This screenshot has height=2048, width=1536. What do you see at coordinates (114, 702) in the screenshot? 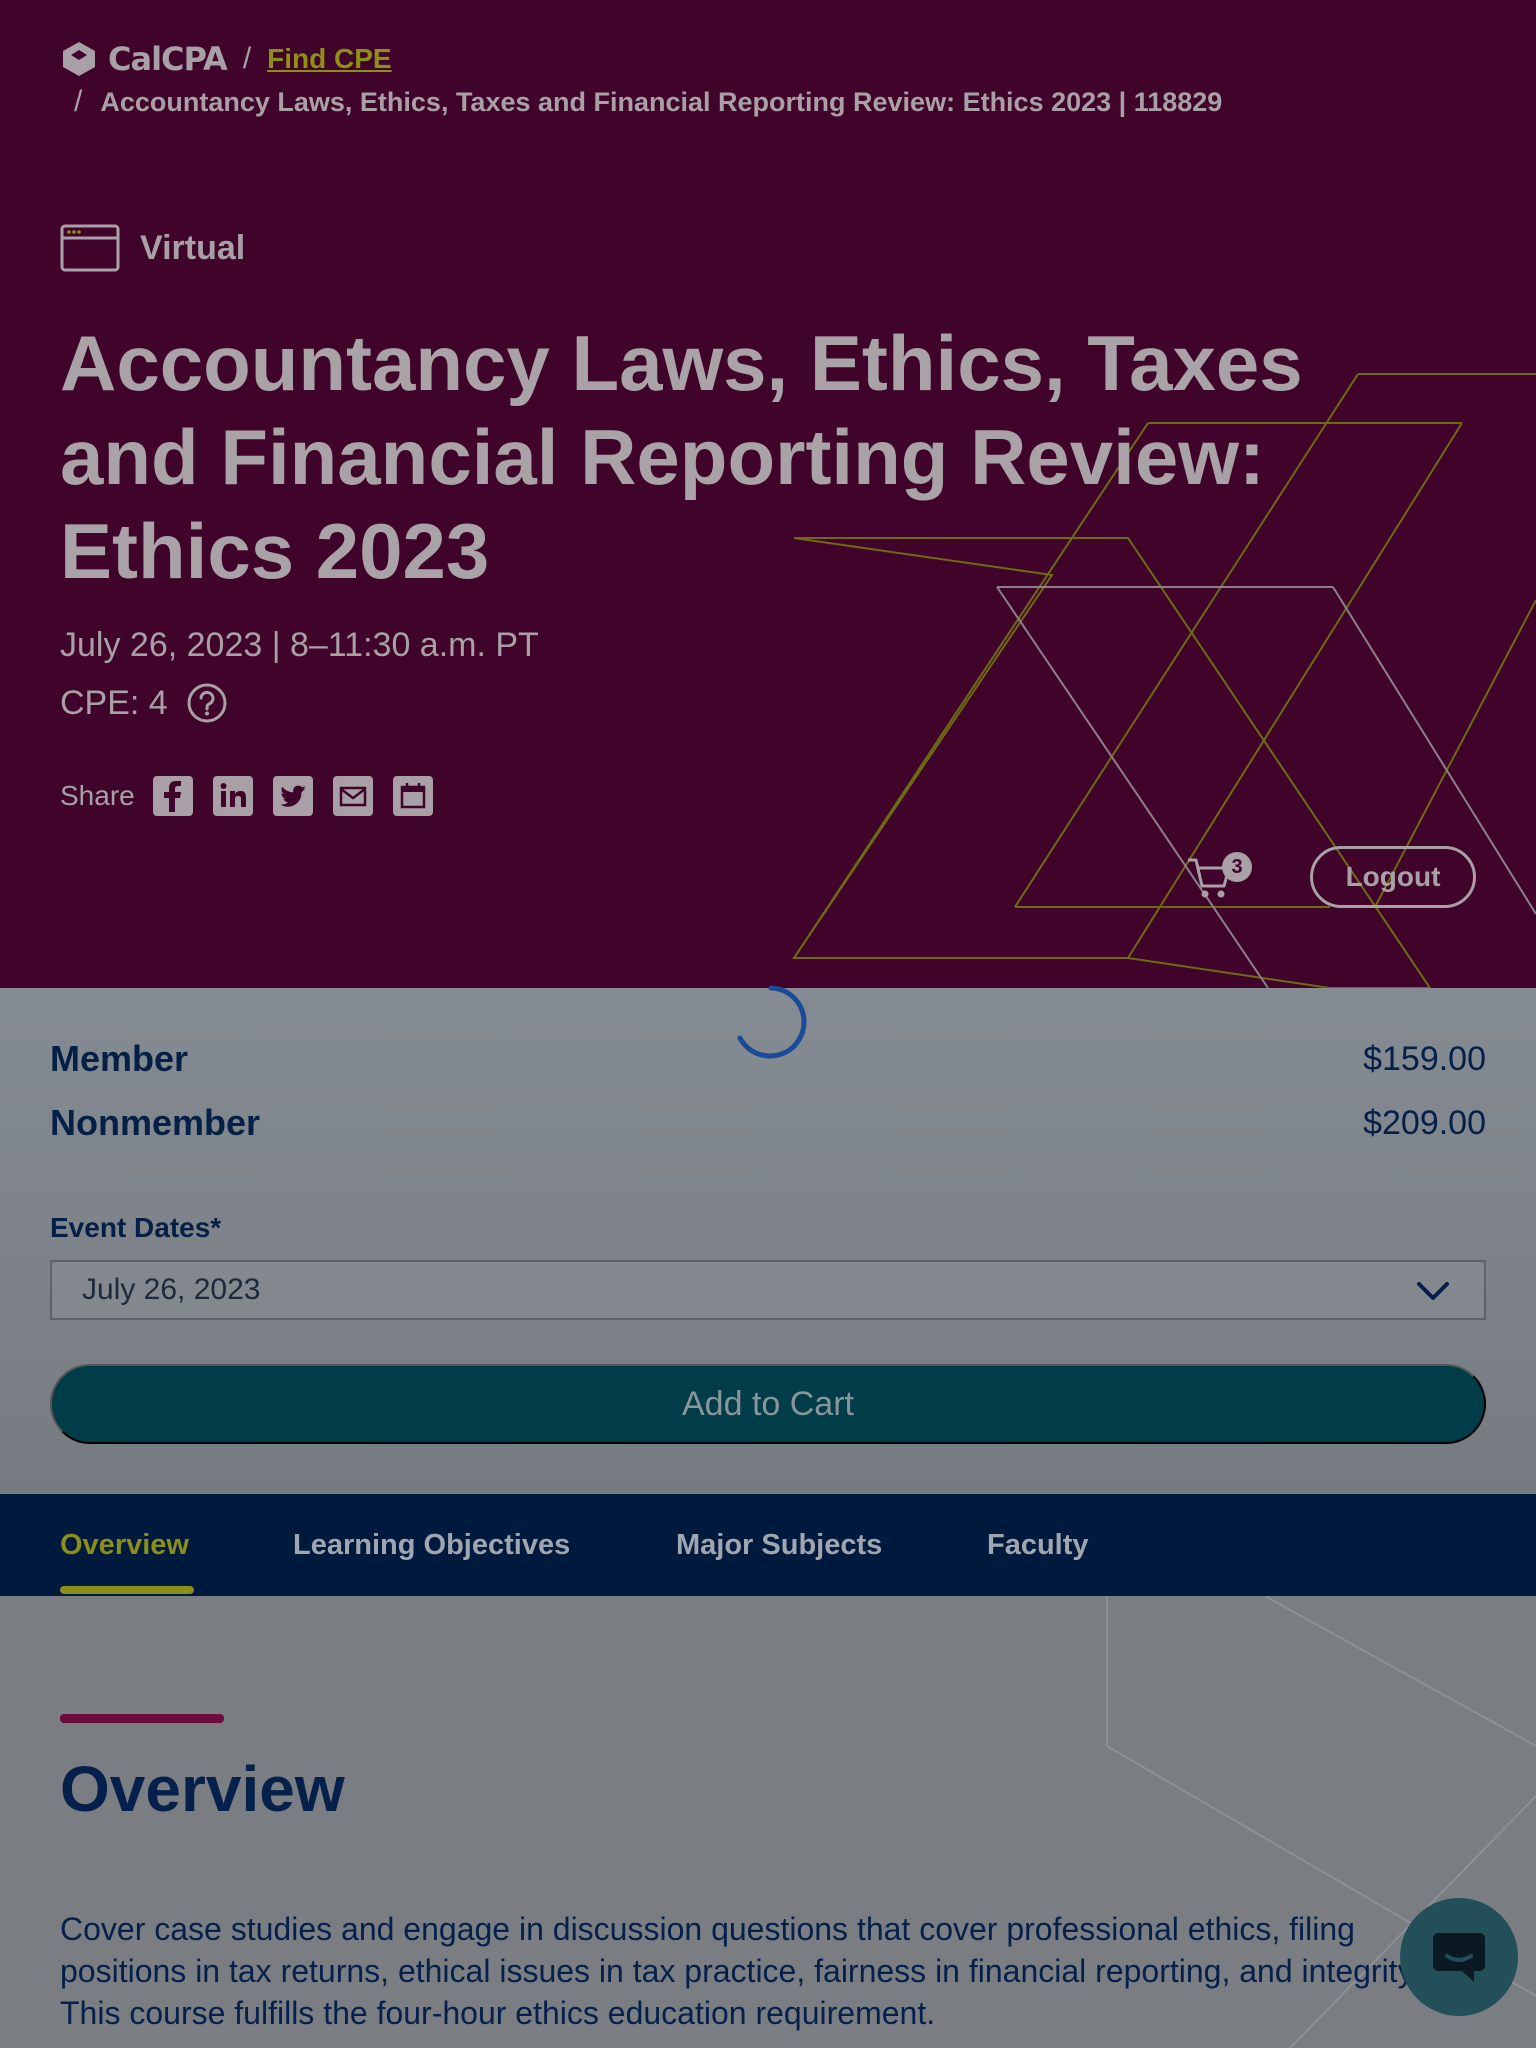
I see `cpe-label: CPE: 4` at bounding box center [114, 702].